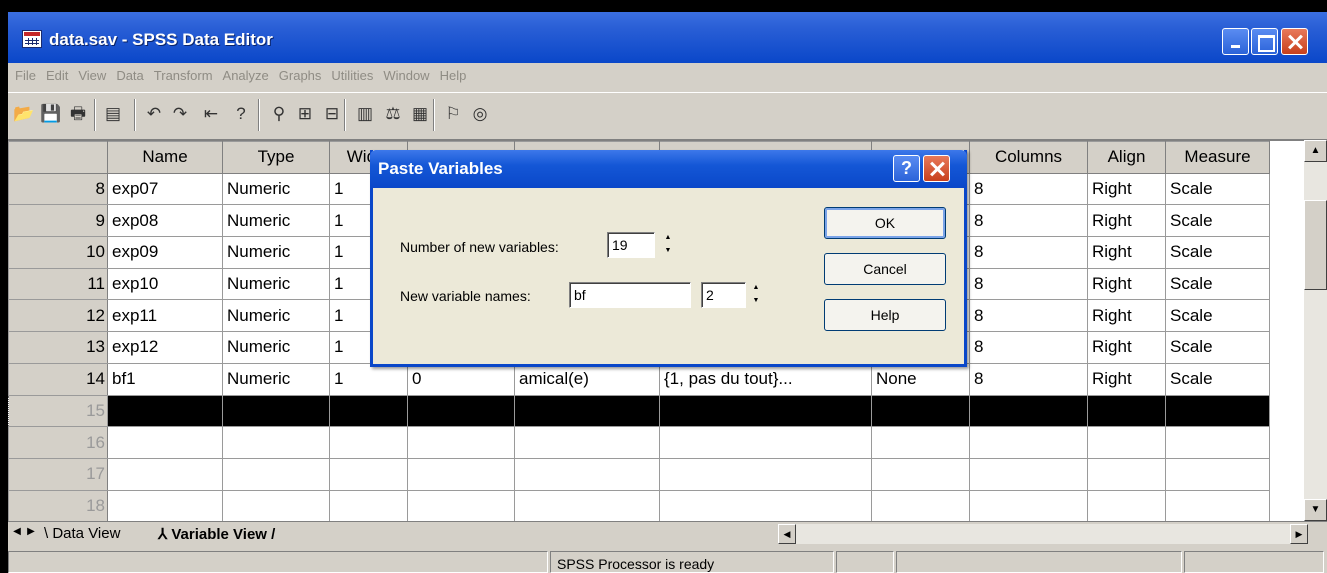 This screenshot has width=1327, height=573. I want to click on maximize-button, so click(1264, 41).